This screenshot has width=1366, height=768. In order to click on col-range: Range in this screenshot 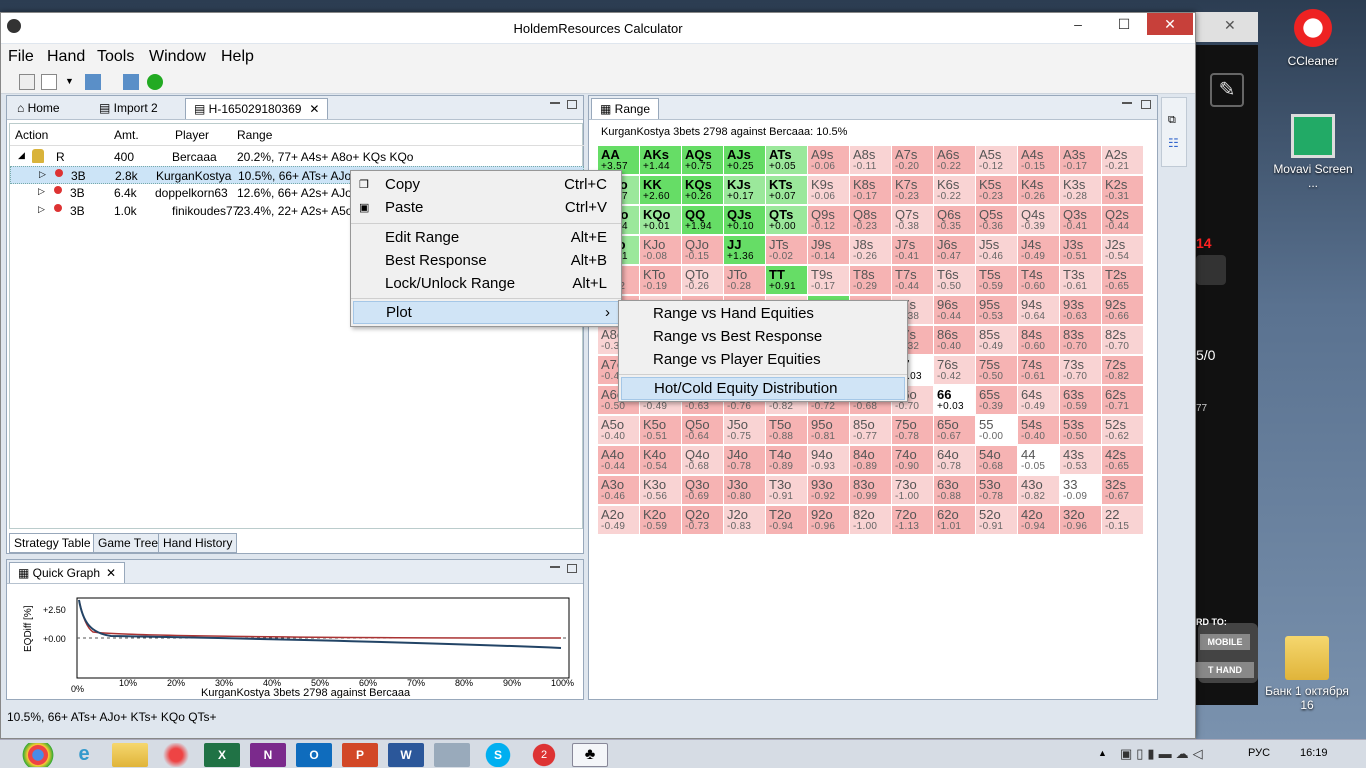, I will do `click(254, 135)`.